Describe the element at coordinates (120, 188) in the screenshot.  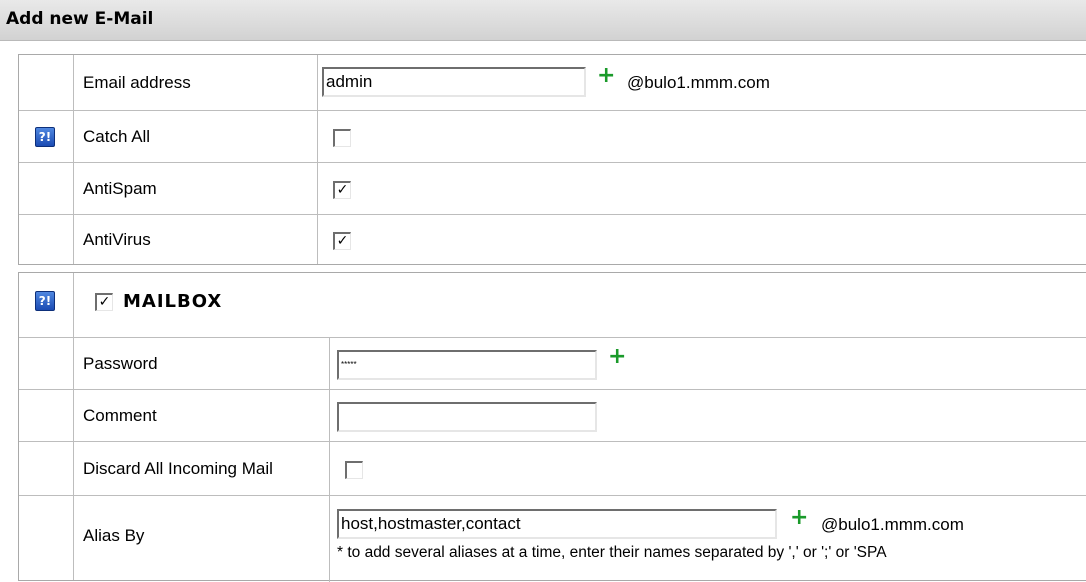
I see `antispam-label: AntiSpam` at that location.